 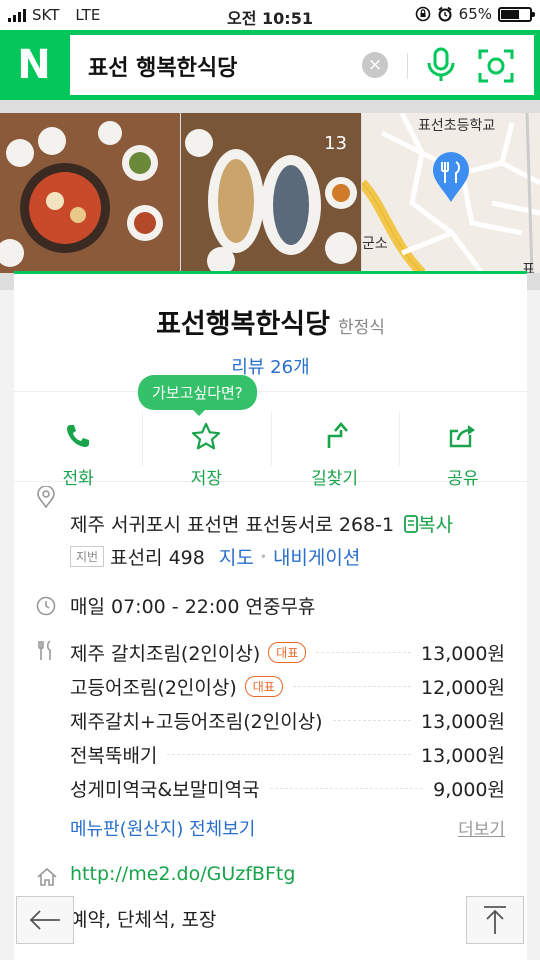 What do you see at coordinates (302, 65) in the screenshot?
I see `search-box: 표선 행복한식당 ×` at bounding box center [302, 65].